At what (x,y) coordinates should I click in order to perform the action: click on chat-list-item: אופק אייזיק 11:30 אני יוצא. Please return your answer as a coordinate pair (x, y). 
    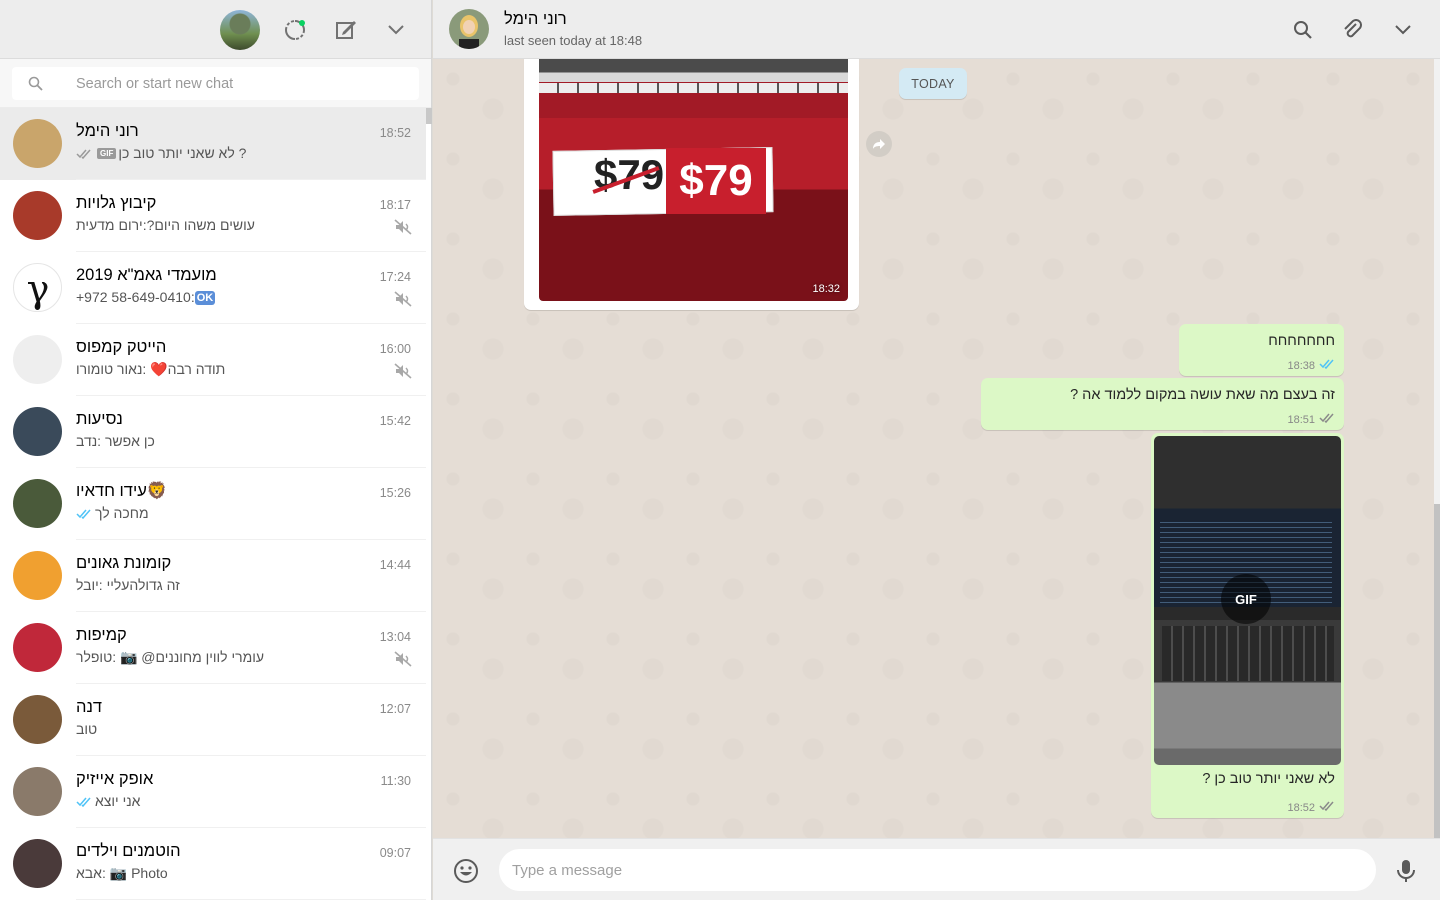
    Looking at the image, I should click on (213, 792).